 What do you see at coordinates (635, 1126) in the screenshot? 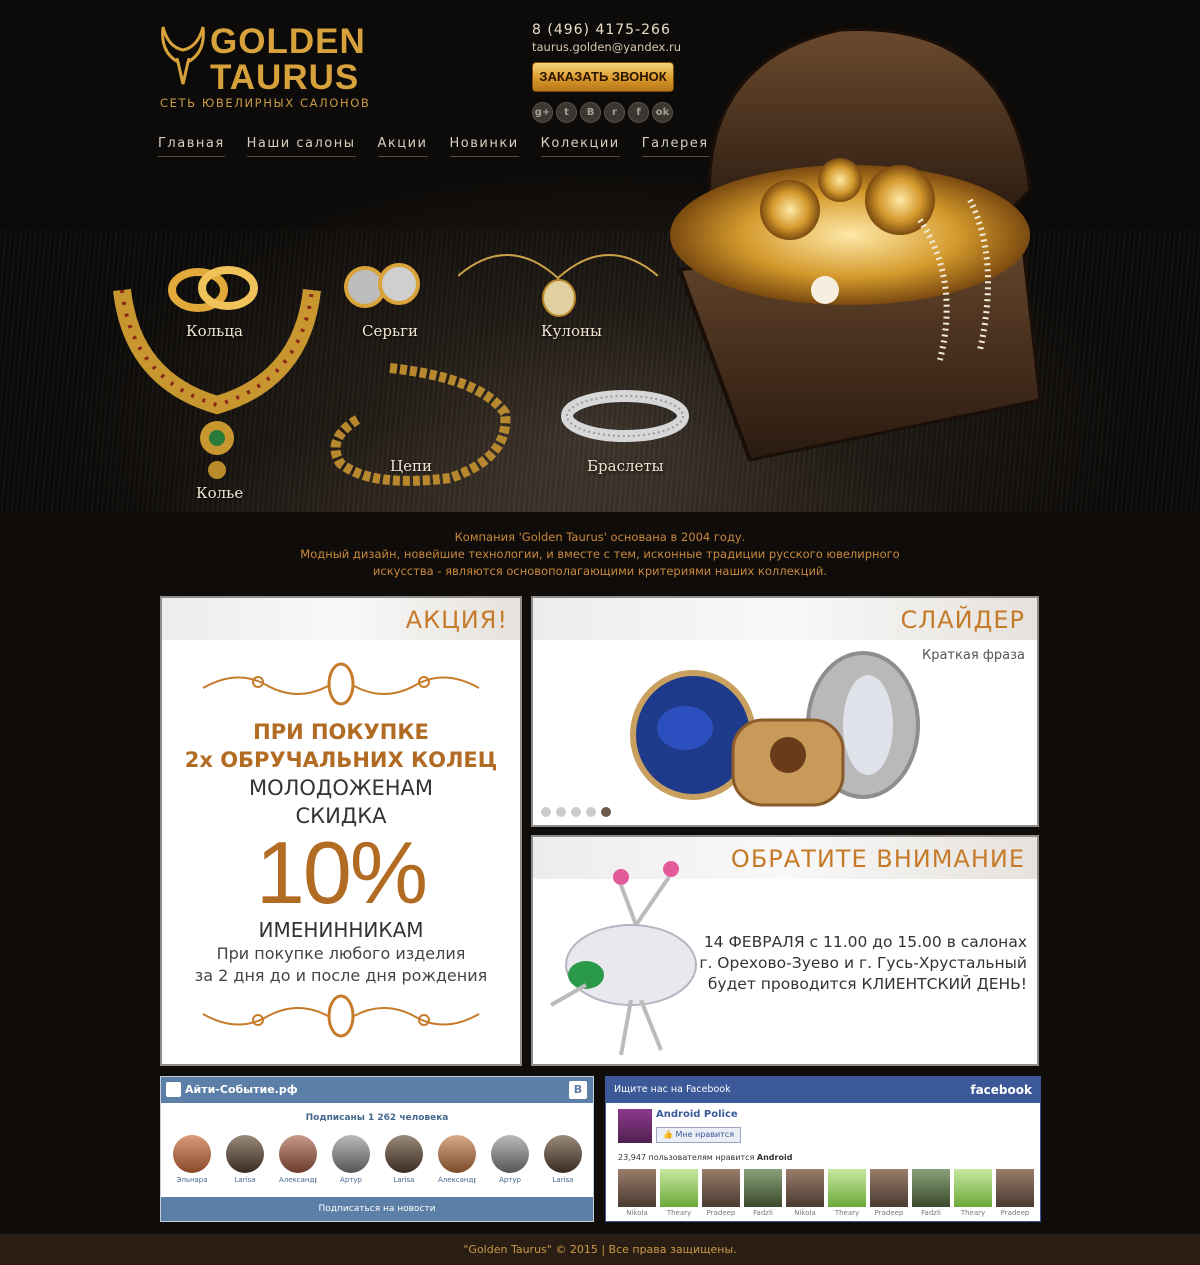
I see `facebook-page-avatar` at bounding box center [635, 1126].